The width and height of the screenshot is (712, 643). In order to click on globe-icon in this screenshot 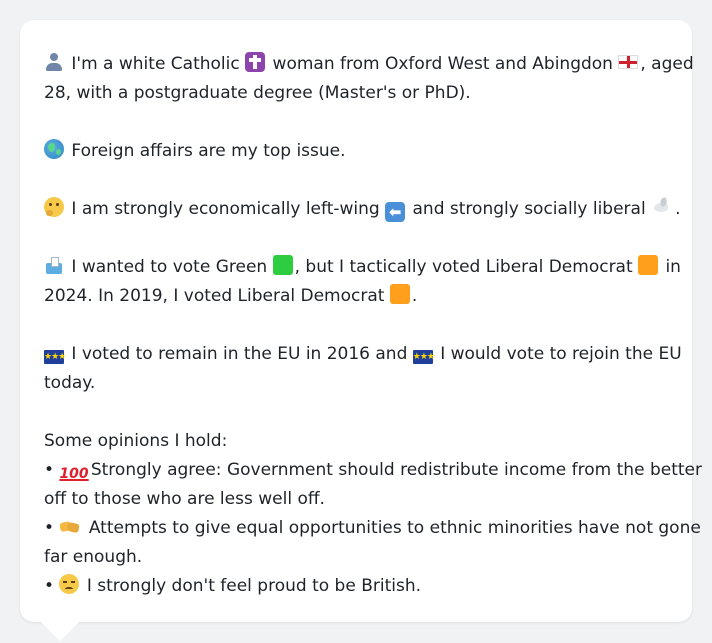, I will do `click(54, 149)`.